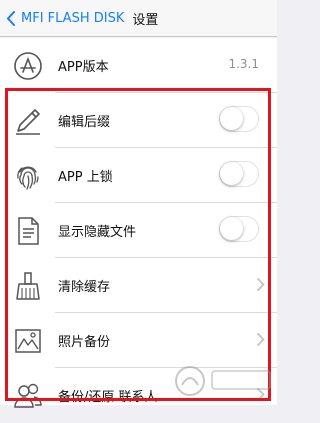 The width and height of the screenshot is (320, 423). Describe the element at coordinates (97, 232) in the screenshot. I see `show-hidden-files-label: 显示隐藏文件` at that location.